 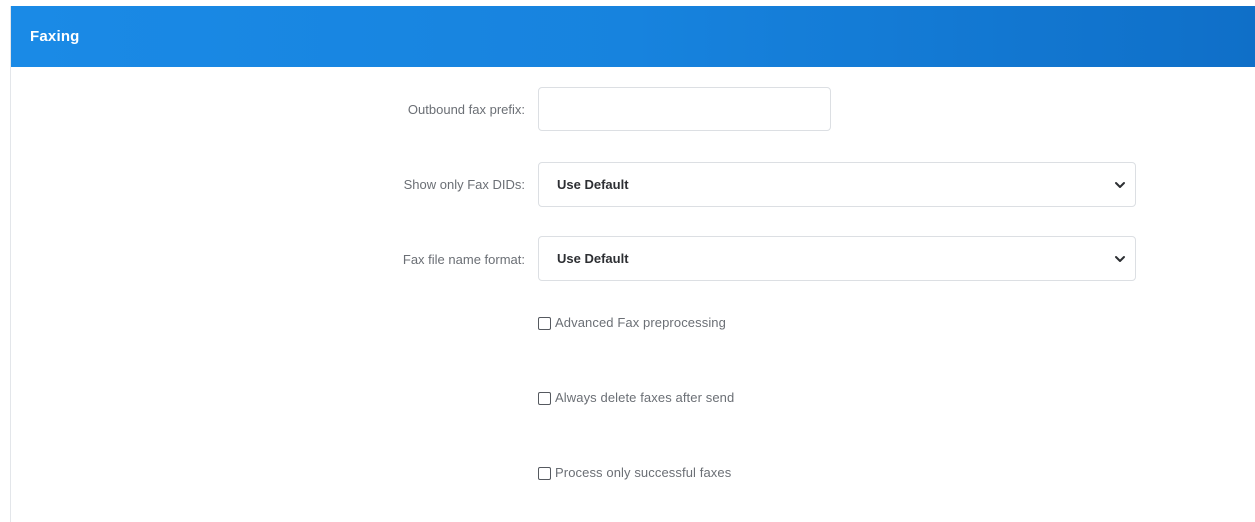 I want to click on always-delete-faxes-option: Always delete faxes after send, so click(x=636, y=398).